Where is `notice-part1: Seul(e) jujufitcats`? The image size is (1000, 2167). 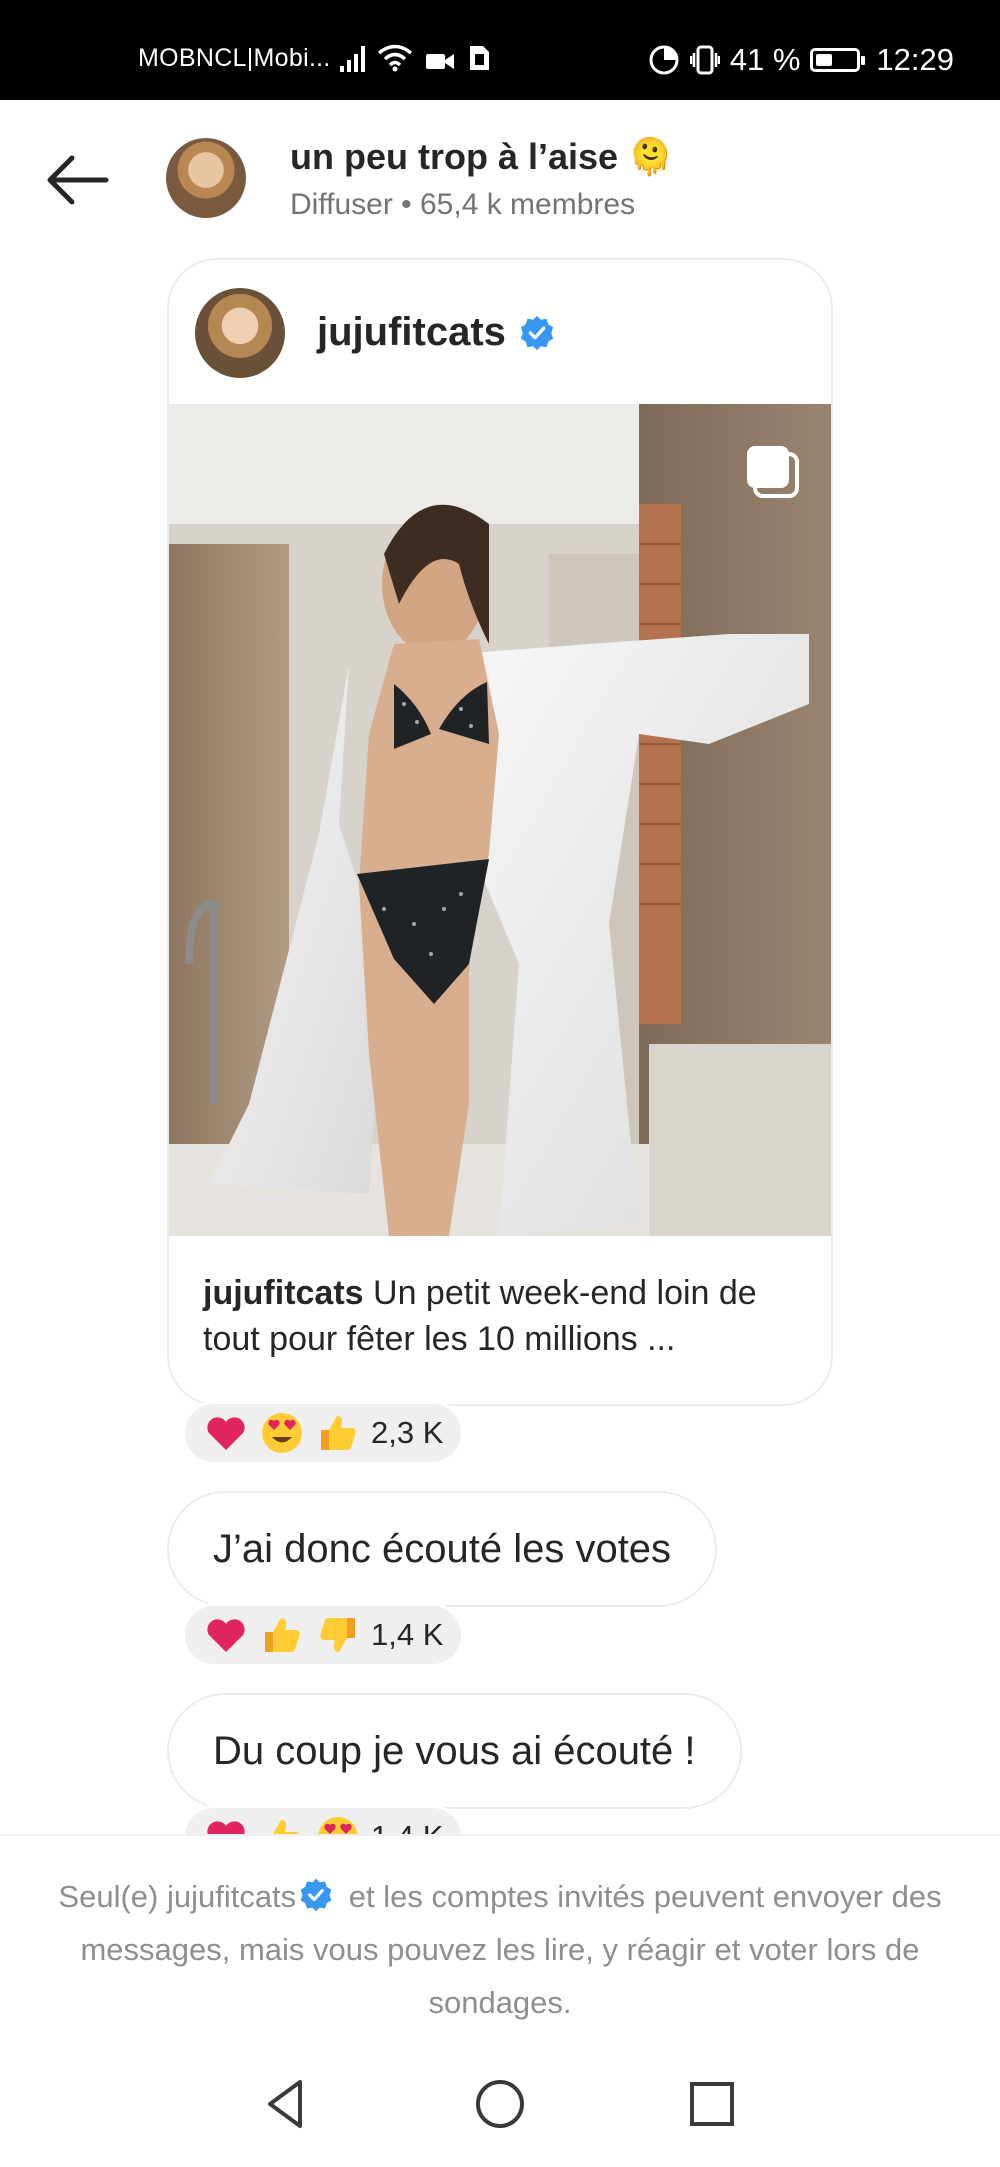
notice-part1: Seul(e) jujufitcats is located at coordinates (177, 1896).